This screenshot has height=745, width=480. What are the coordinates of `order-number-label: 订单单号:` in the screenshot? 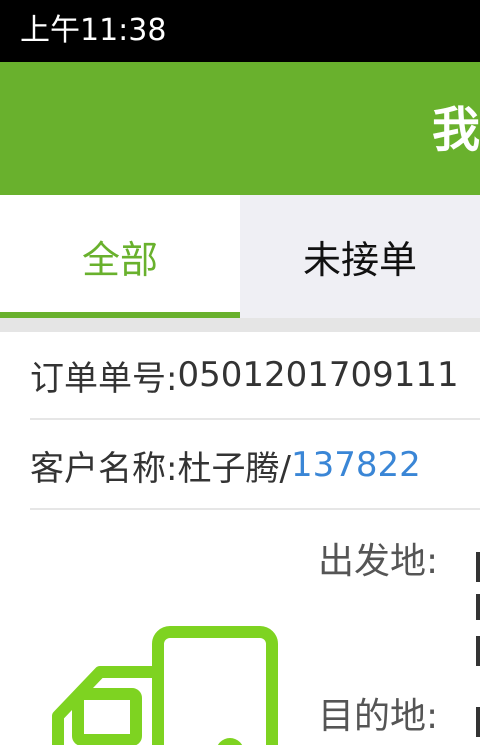 It's located at (104, 378).